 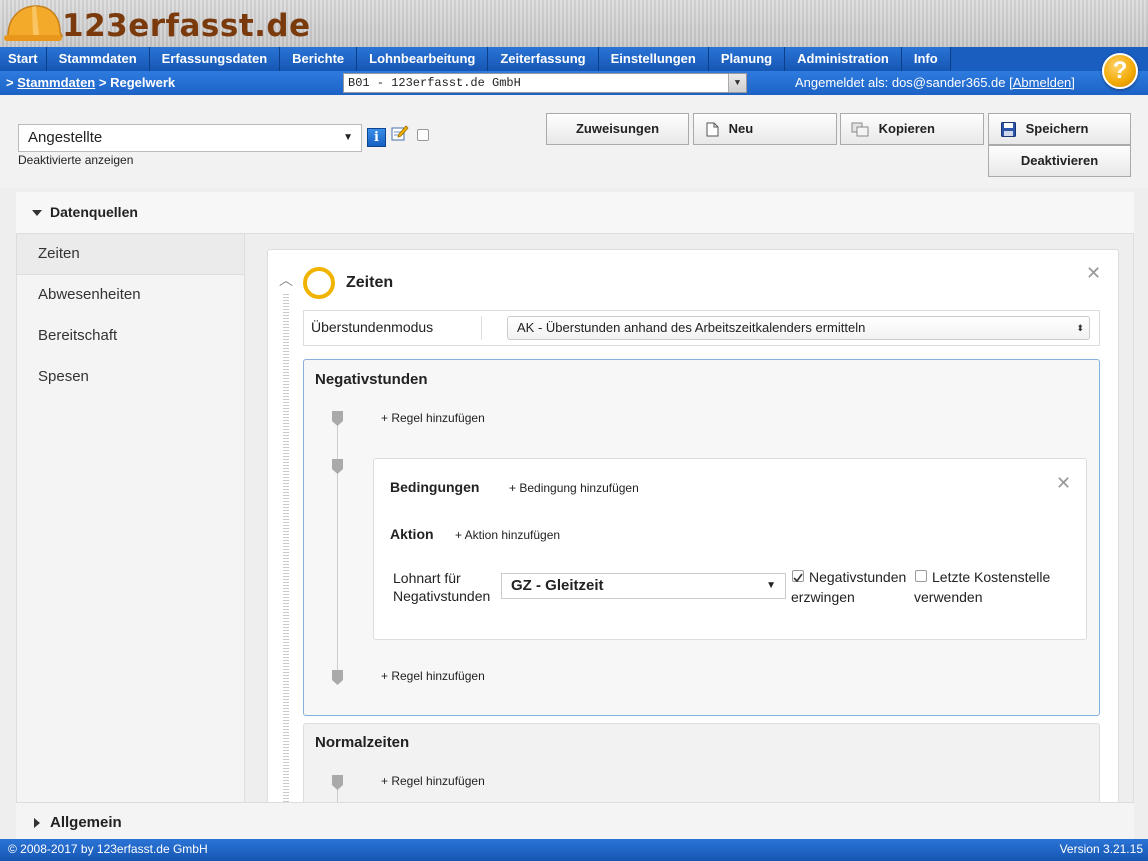 What do you see at coordinates (765, 129) in the screenshot?
I see `new-button: Neu` at bounding box center [765, 129].